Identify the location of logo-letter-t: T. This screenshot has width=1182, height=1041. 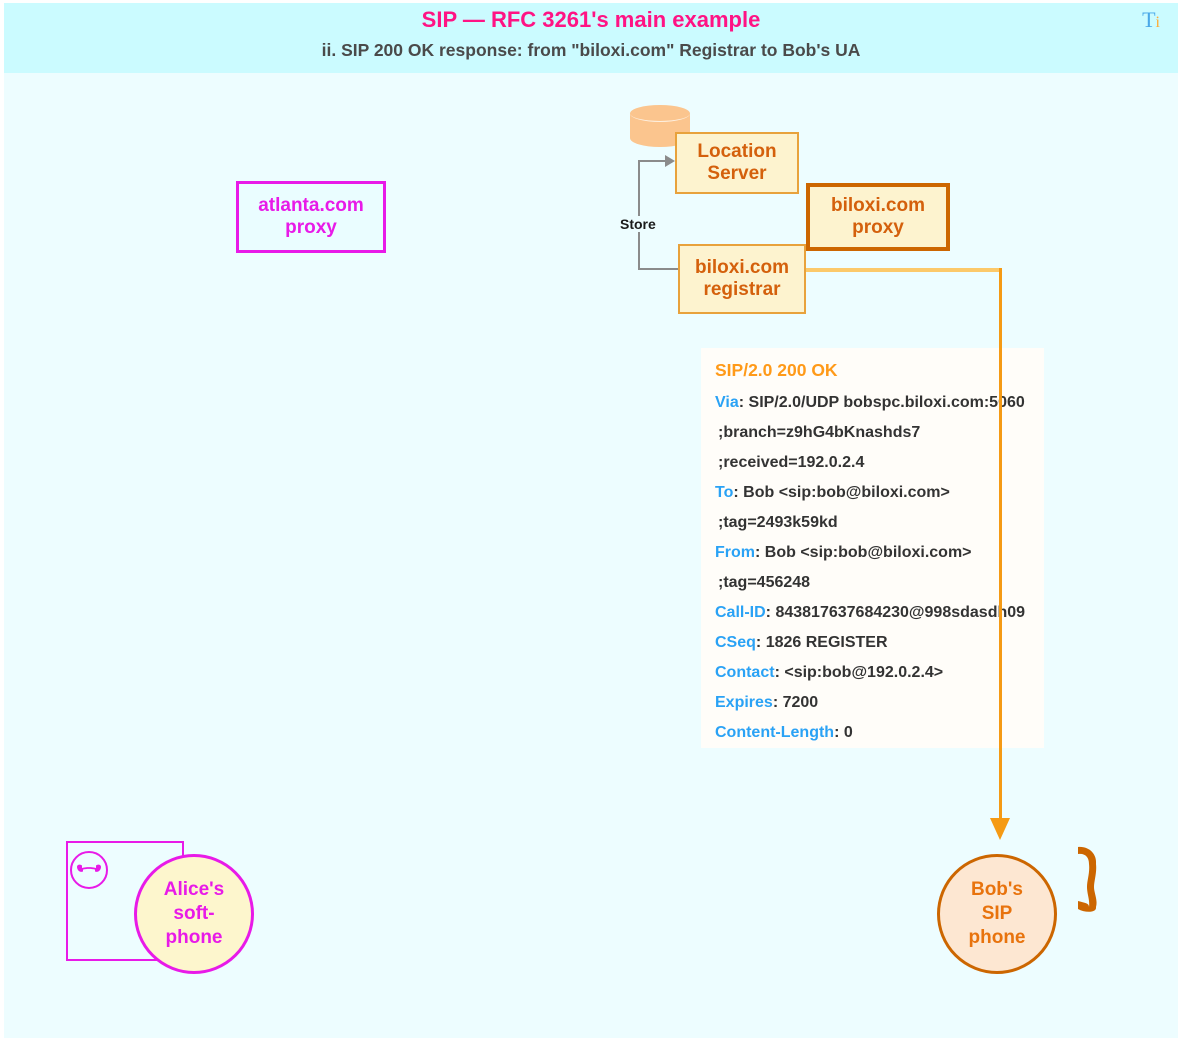
(1149, 19).